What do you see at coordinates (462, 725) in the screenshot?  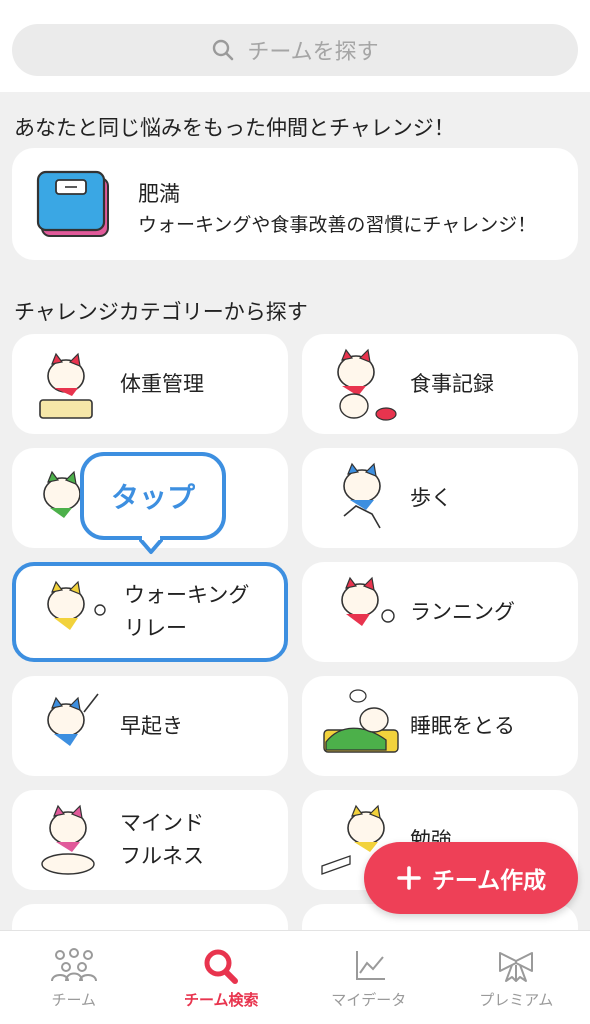 I see `category-label: 睡眠をとる` at bounding box center [462, 725].